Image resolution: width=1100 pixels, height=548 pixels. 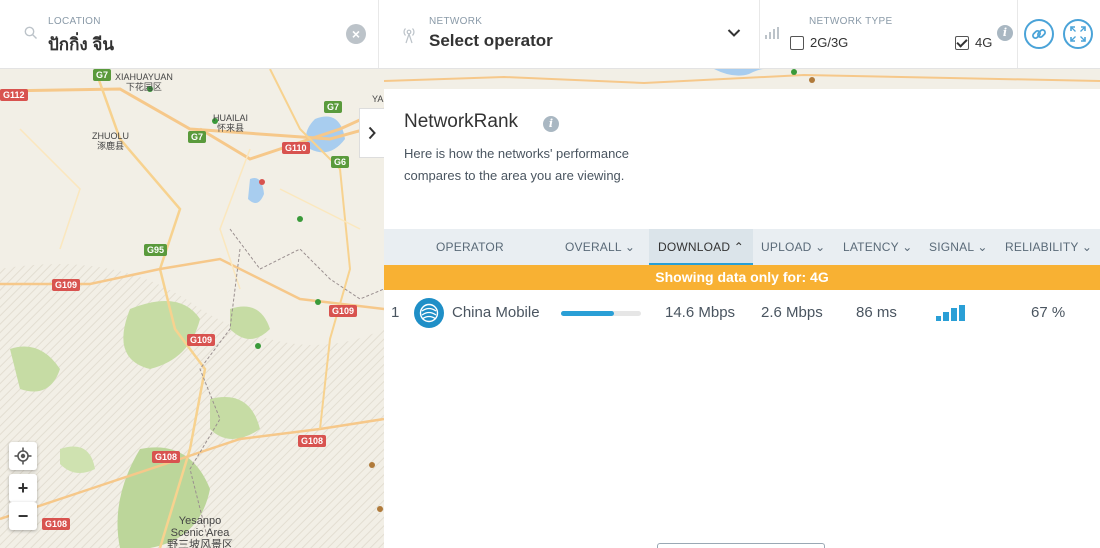 What do you see at coordinates (200, 543) in the screenshot?
I see `place-name: 野三坡风景区` at bounding box center [200, 543].